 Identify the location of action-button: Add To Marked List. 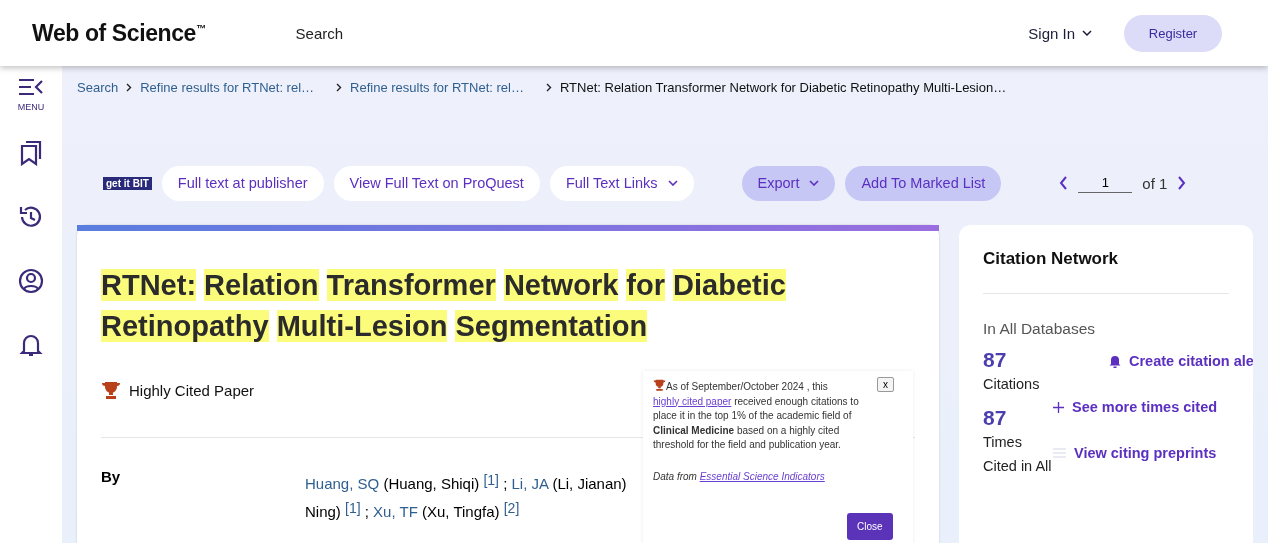
(923, 183).